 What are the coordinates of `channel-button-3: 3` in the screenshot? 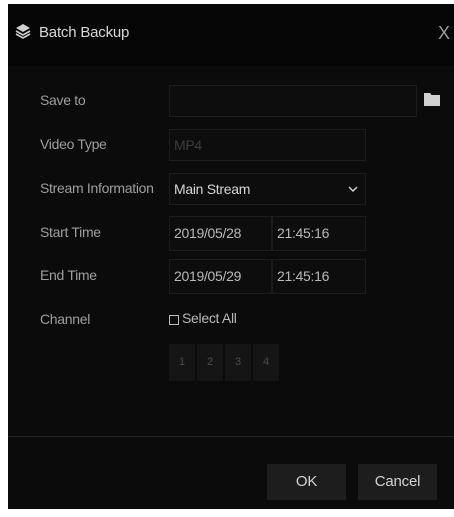 It's located at (238, 362).